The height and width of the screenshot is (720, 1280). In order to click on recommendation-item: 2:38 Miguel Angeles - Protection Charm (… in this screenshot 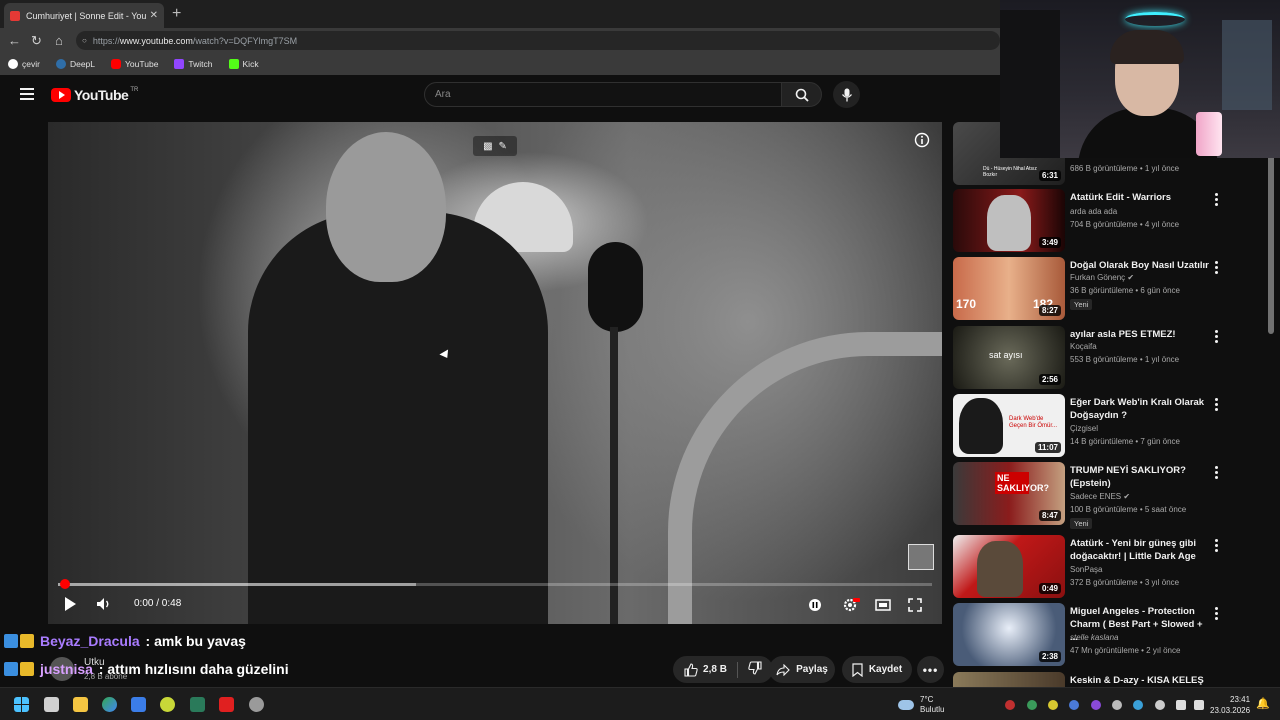, I will do `click(1113, 635)`.